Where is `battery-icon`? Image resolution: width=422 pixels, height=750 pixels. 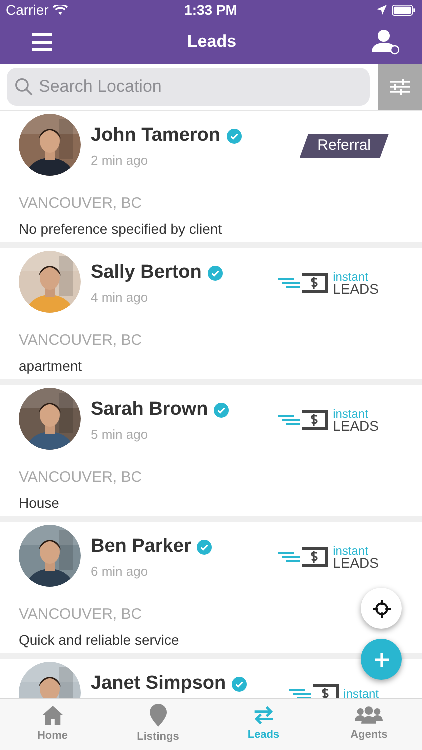 battery-icon is located at coordinates (404, 10).